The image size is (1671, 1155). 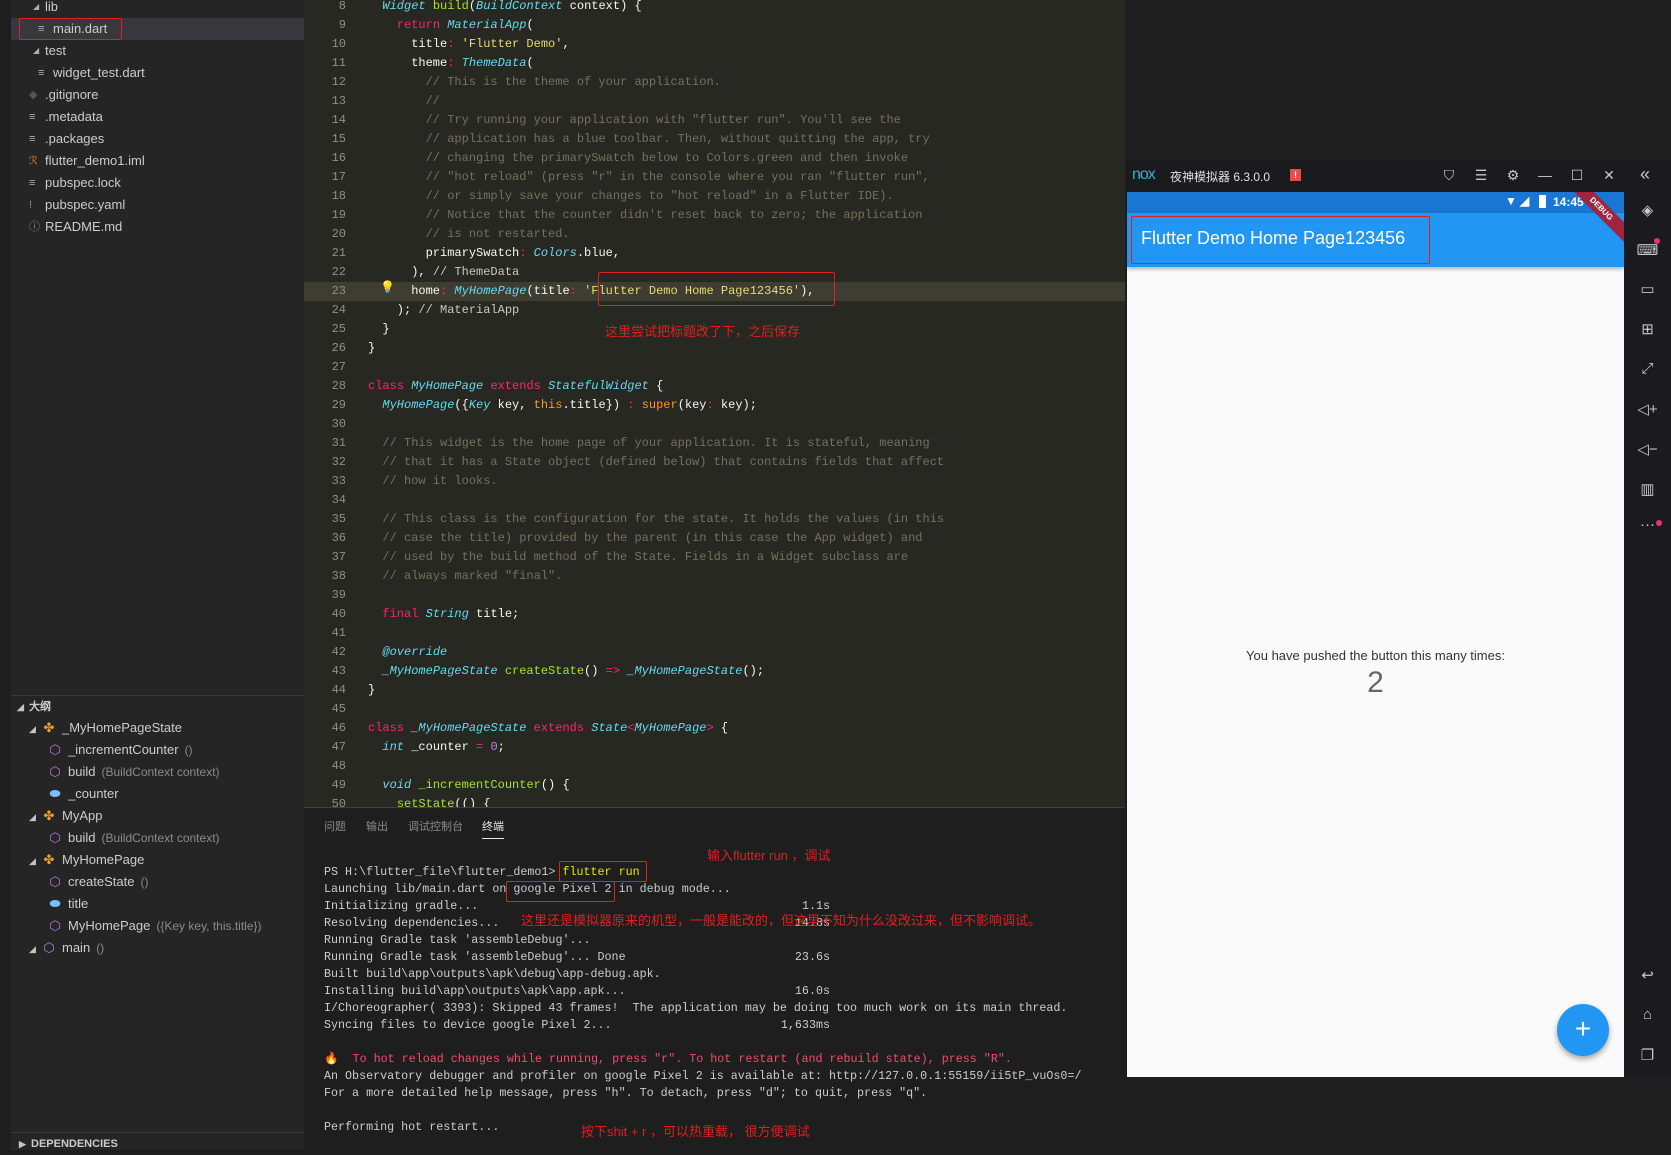 What do you see at coordinates (157, 1143) in the screenshot?
I see `dependencies-header: ▶ DEPENDENCIES` at bounding box center [157, 1143].